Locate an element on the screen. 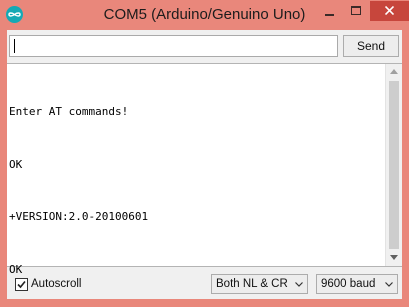  title-bar: COM5 (Arduino/Genuino Uno) is located at coordinates (204, 15).